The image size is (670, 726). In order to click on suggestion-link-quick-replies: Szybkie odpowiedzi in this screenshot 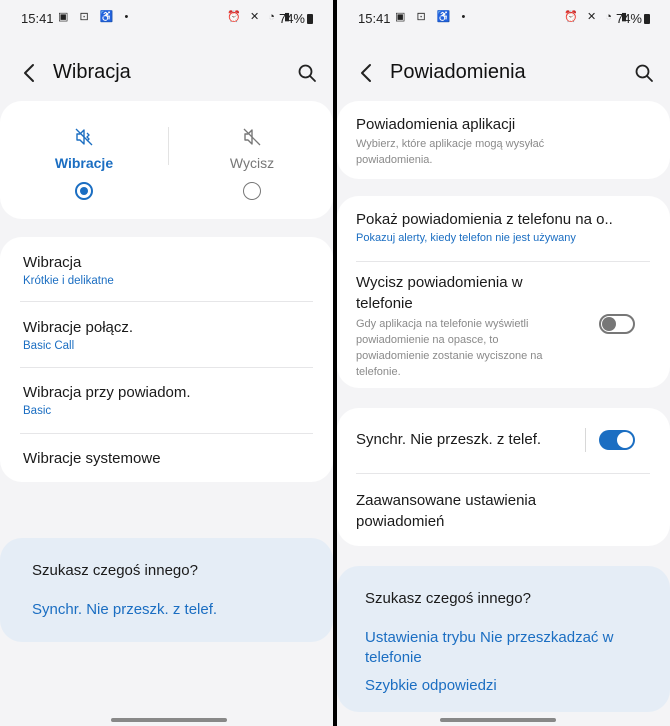, I will do `click(431, 686)`.